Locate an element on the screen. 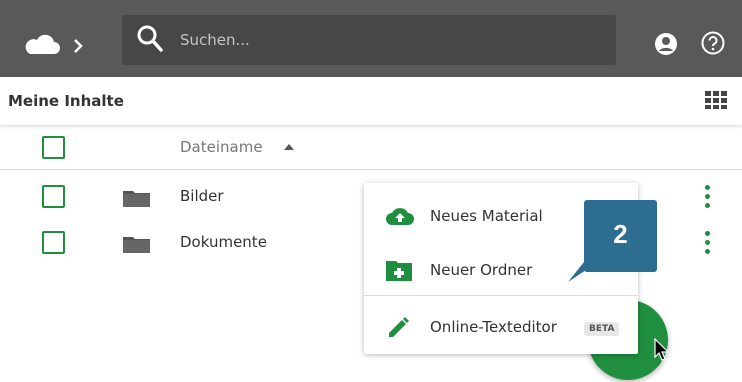  menu-item-label: Neues Material is located at coordinates (486, 216).